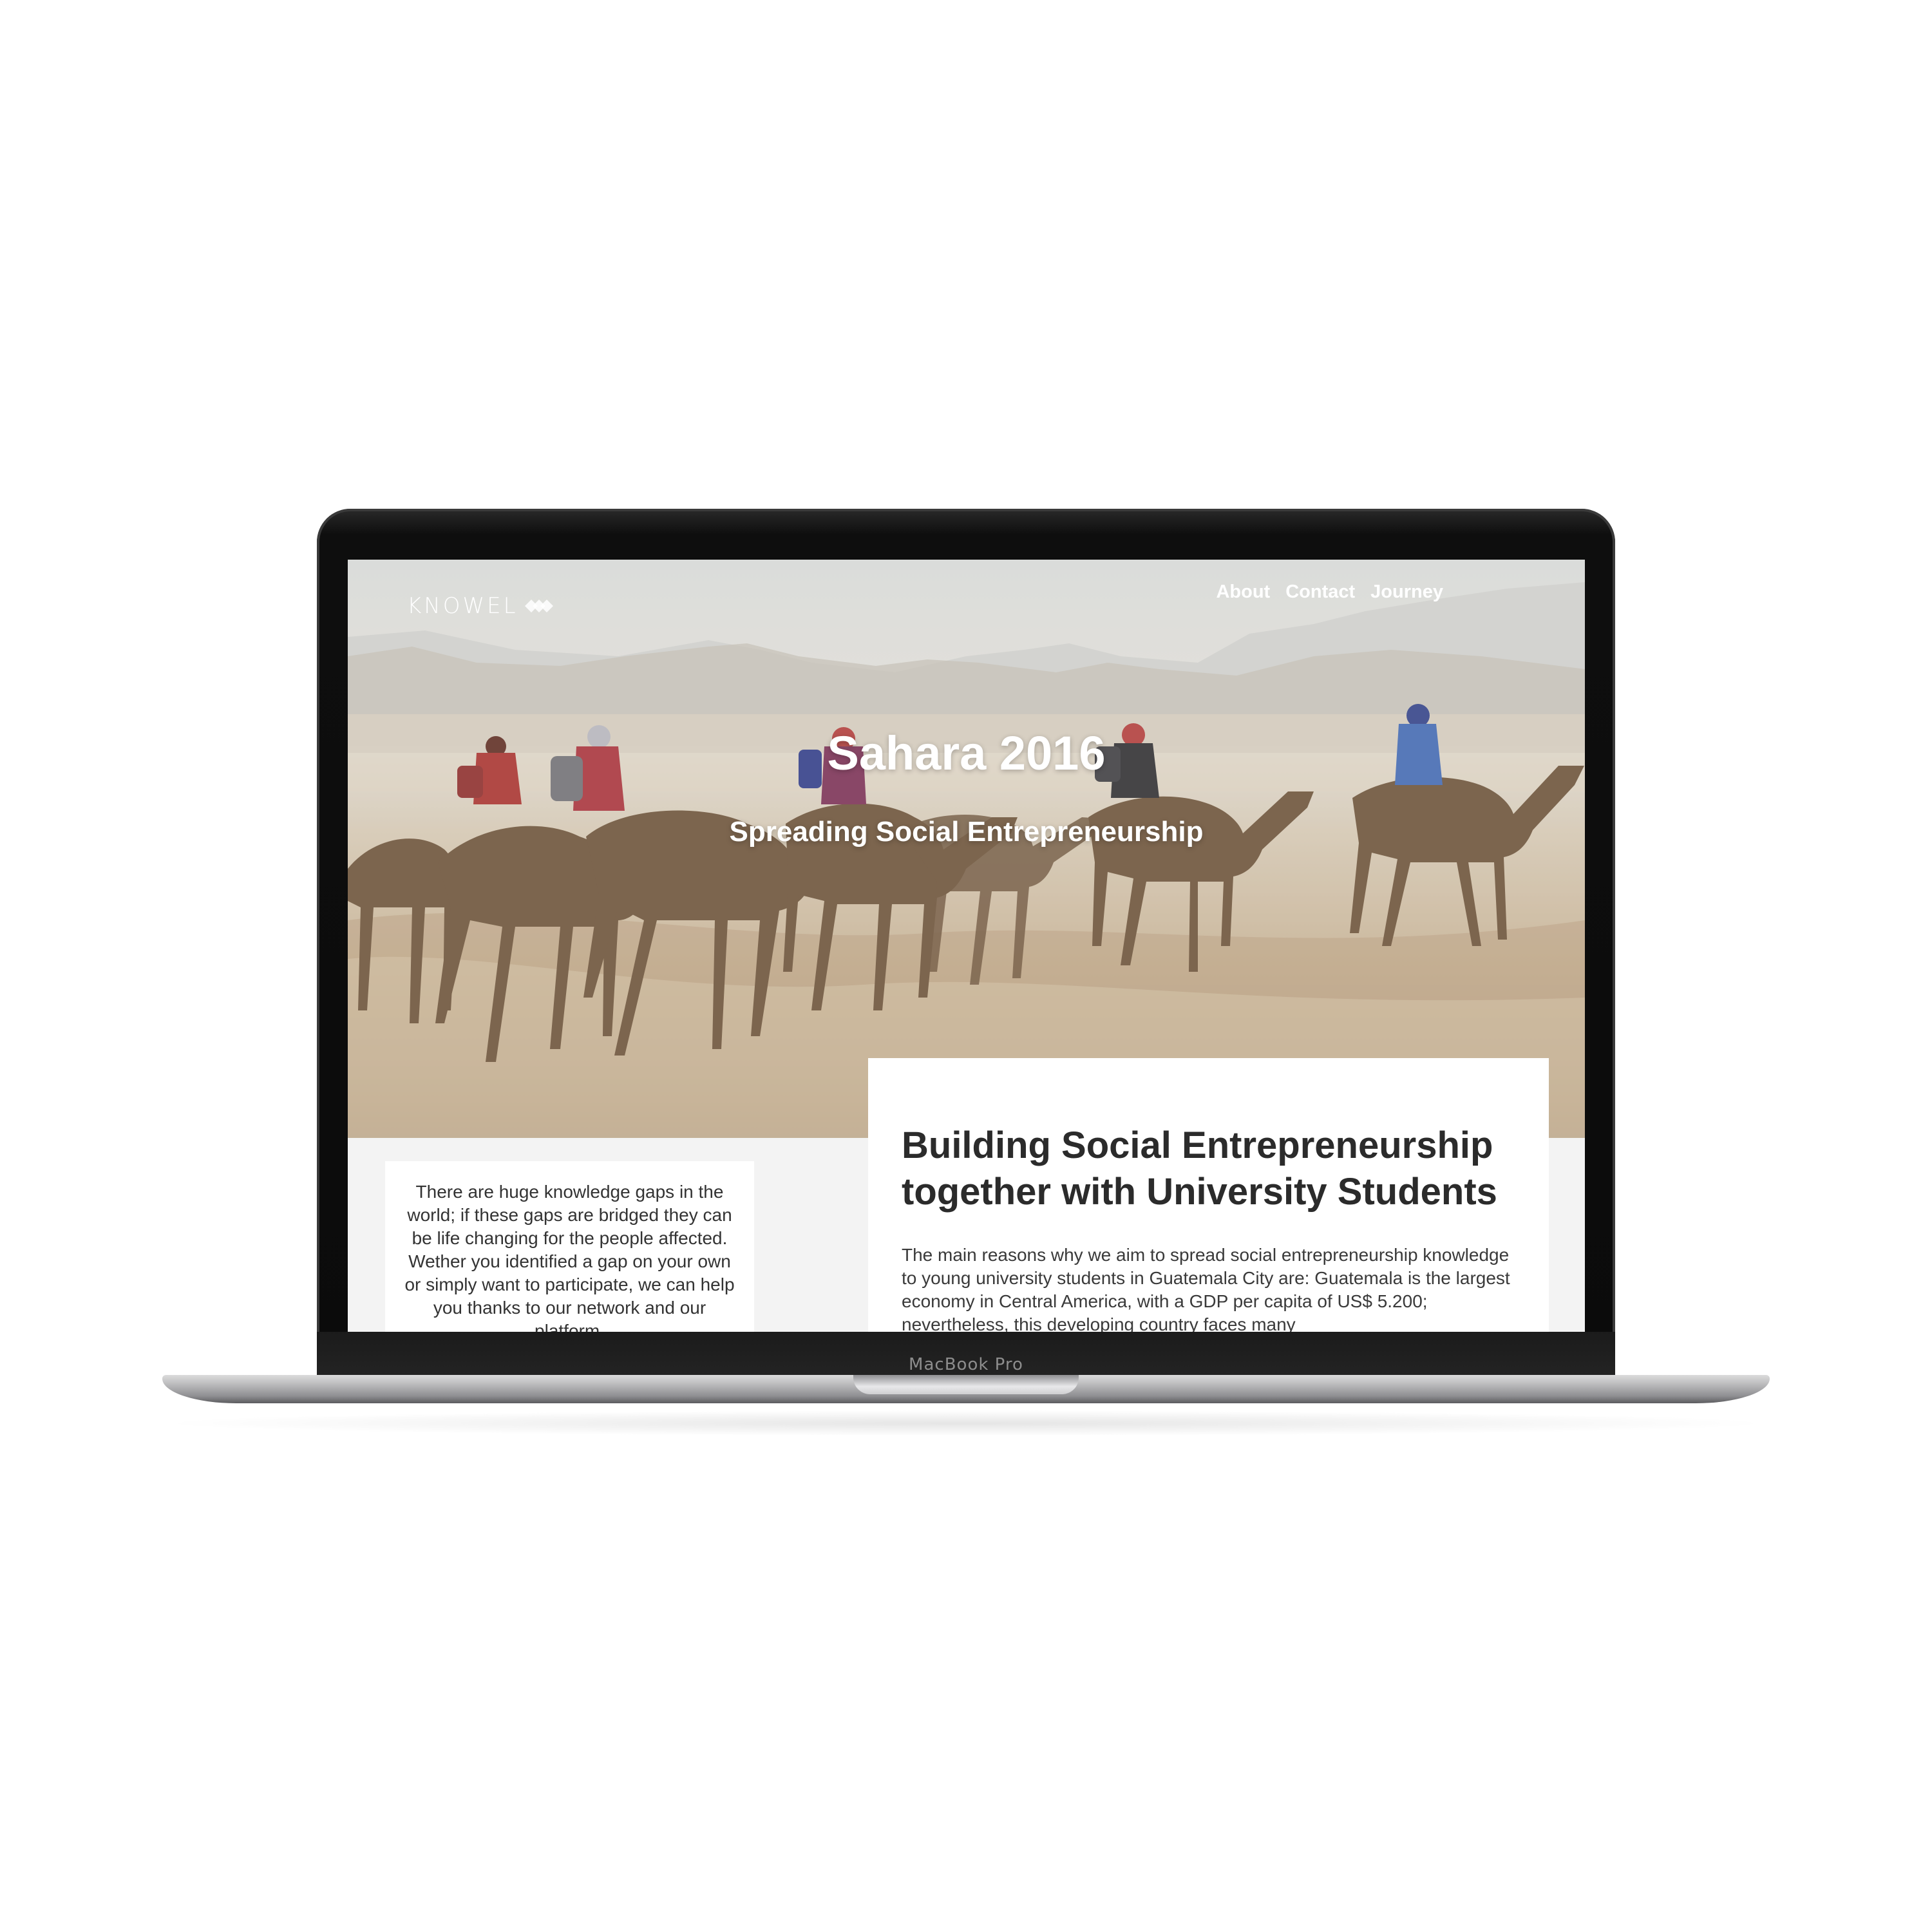  Describe the element at coordinates (463, 606) in the screenshot. I see `logo-text: KNOWEL` at that location.